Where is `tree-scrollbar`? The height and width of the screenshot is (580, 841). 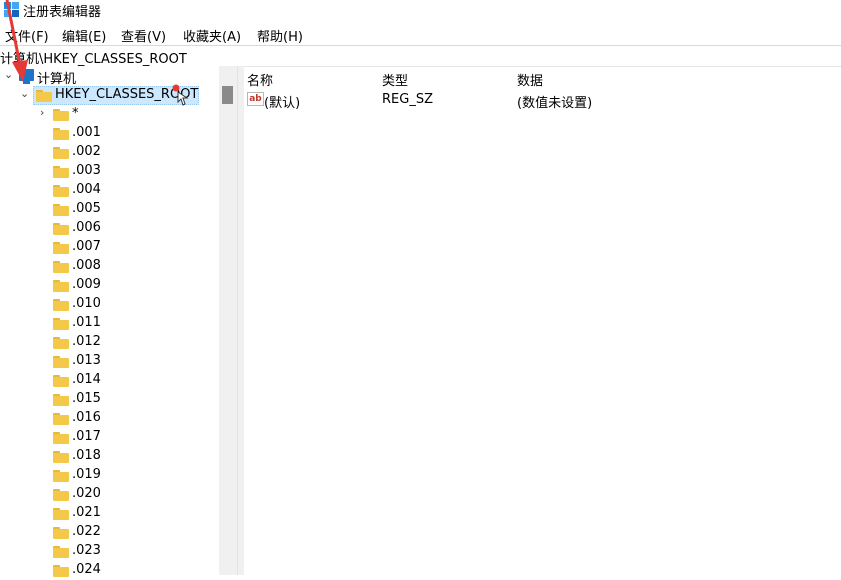
tree-scrollbar is located at coordinates (228, 320).